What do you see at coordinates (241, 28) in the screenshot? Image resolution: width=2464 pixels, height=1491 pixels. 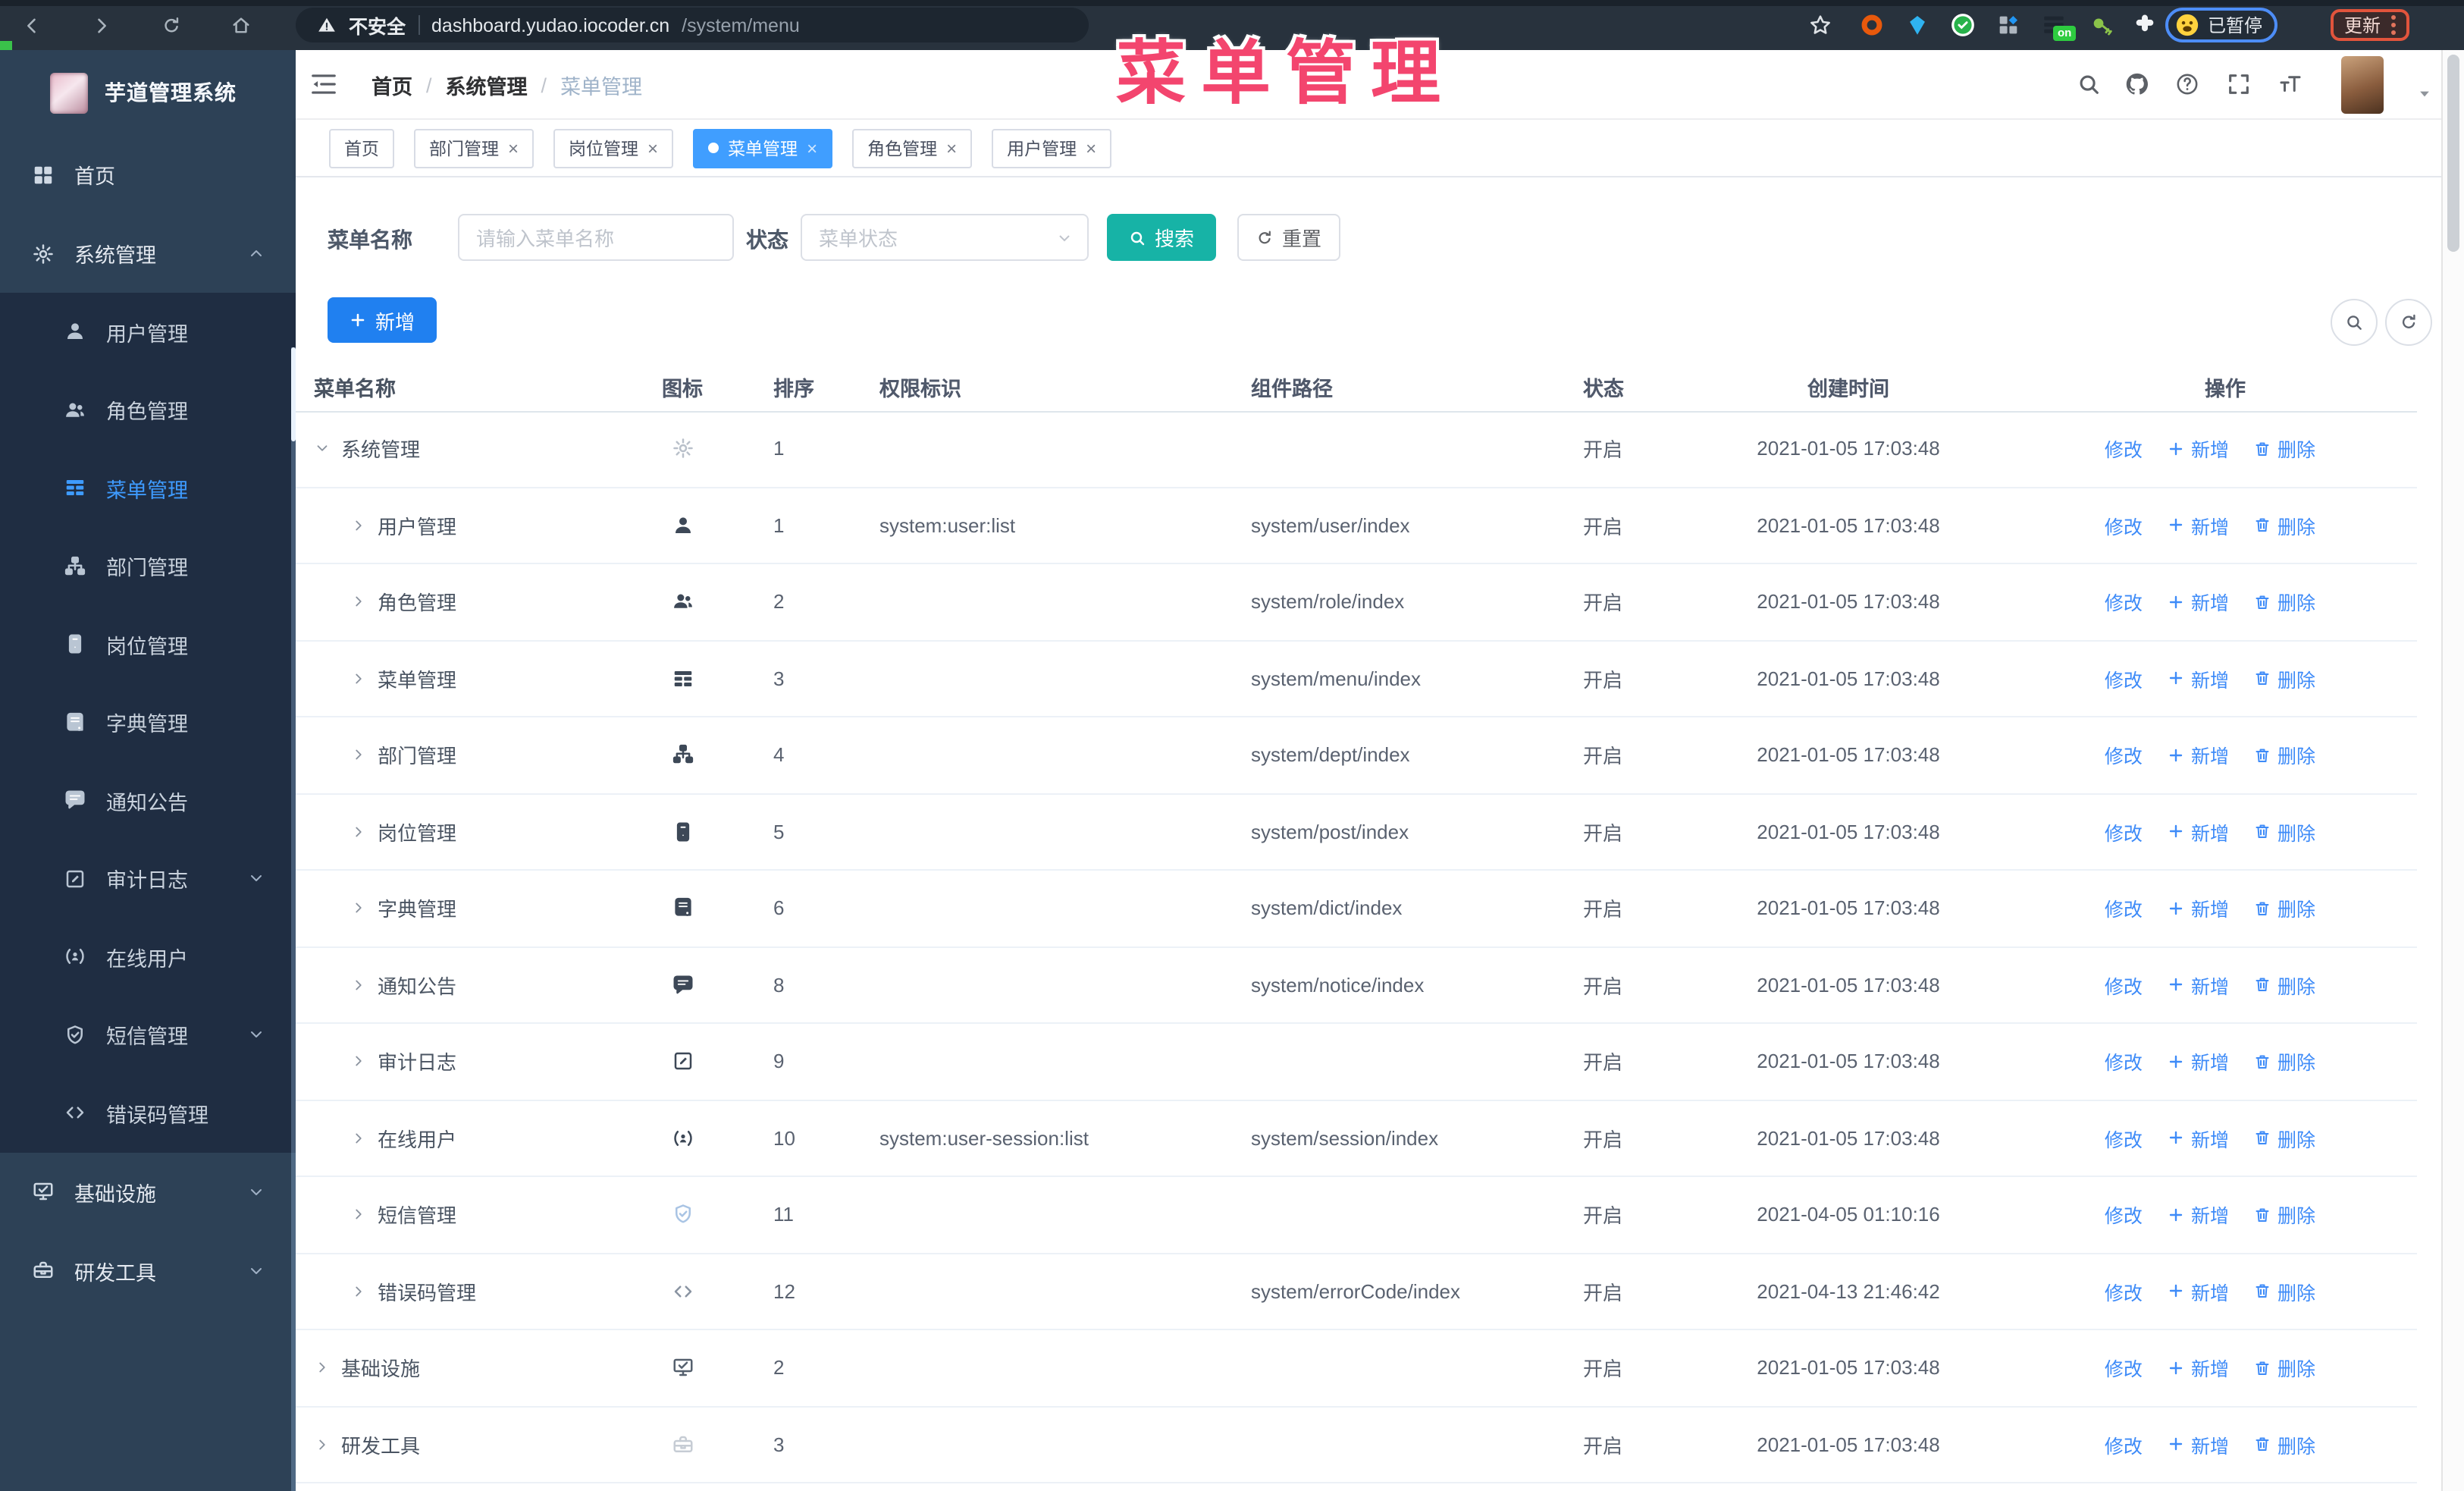 I see `browser-home-icon` at bounding box center [241, 28].